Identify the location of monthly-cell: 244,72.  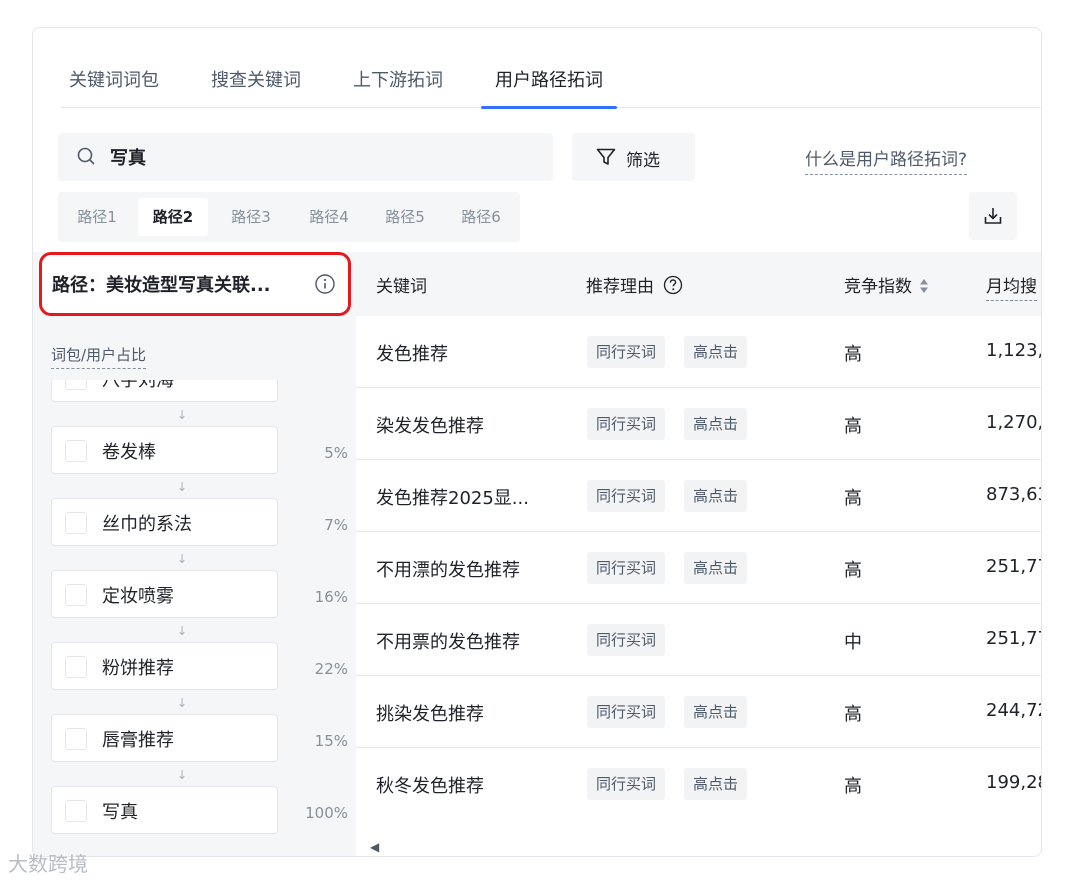
(1013, 710).